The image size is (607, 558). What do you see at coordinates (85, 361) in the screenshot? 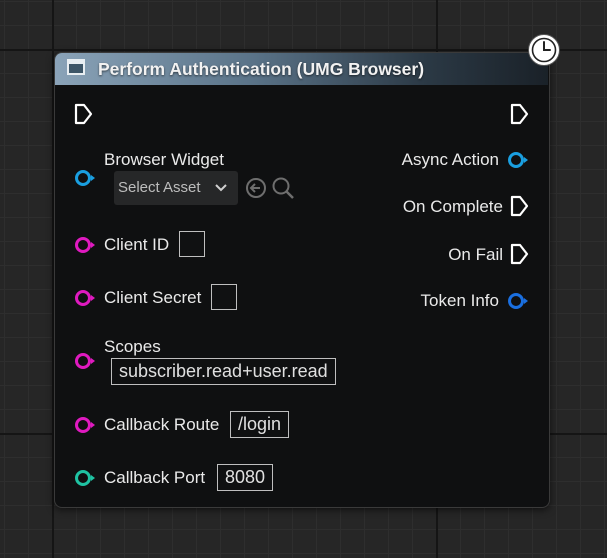
I see `scopes-pin` at bounding box center [85, 361].